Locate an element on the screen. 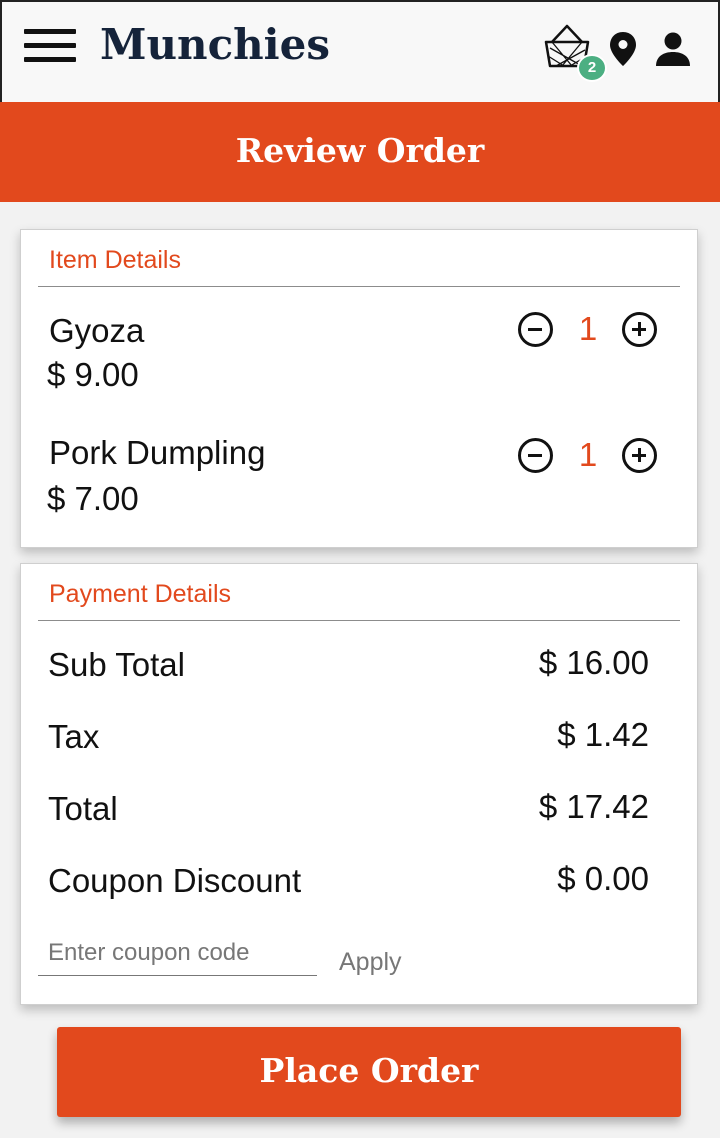  item-name: Pork Dumpling is located at coordinates (157, 452).